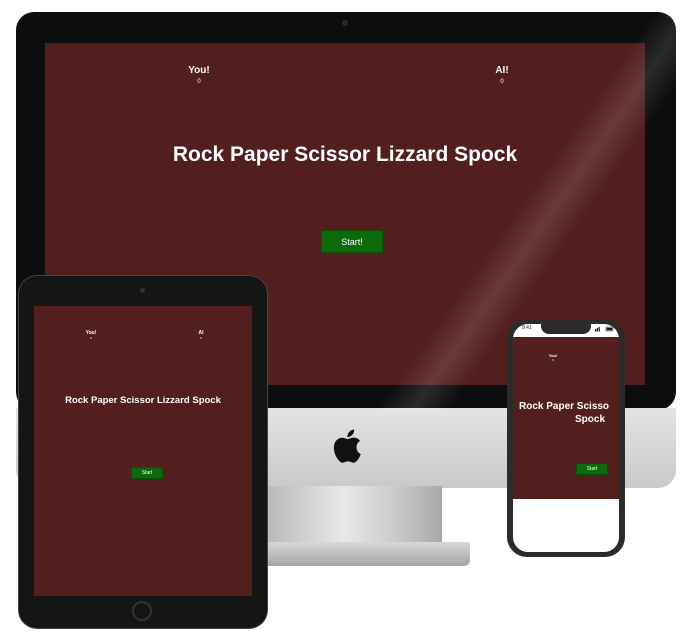 The height and width of the screenshot is (639, 690). I want to click on start-button: Start!, so click(352, 241).